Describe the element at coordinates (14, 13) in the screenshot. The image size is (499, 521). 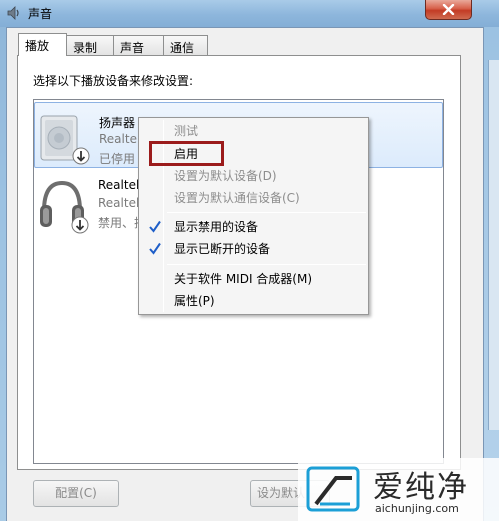
I see `sound-app-icon` at that location.